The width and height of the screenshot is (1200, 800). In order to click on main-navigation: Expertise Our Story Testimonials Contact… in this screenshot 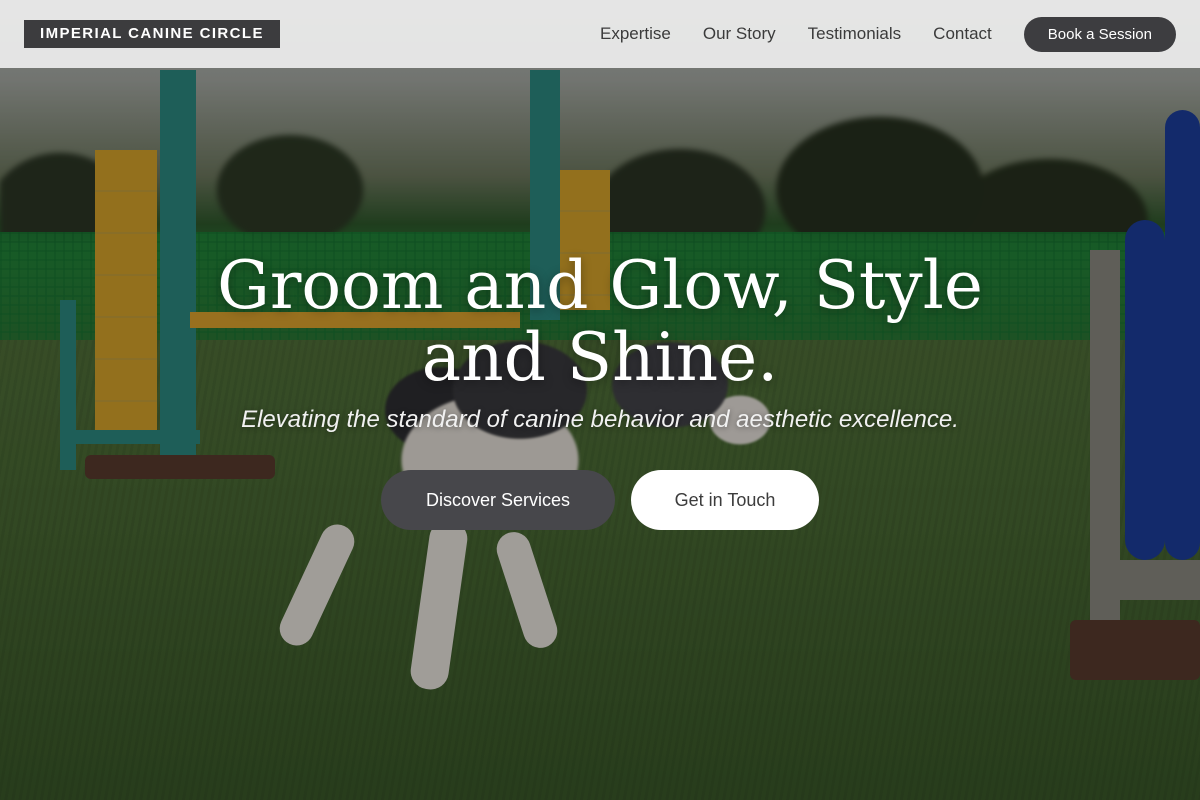, I will do `click(872, 34)`.